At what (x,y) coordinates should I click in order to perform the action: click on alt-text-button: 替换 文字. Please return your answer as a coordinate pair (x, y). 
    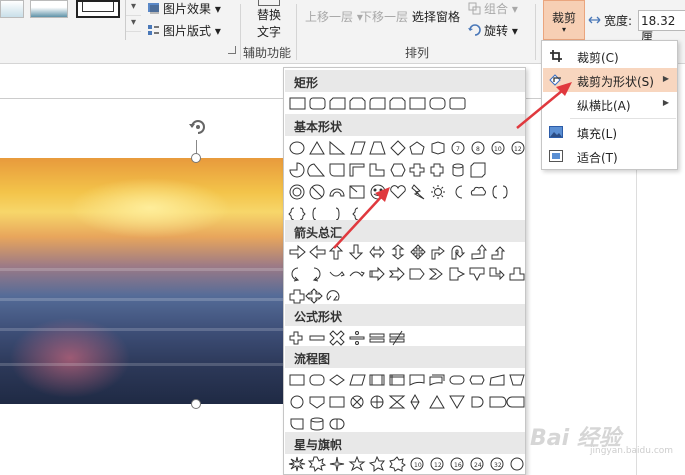
    Looking at the image, I should click on (269, 20).